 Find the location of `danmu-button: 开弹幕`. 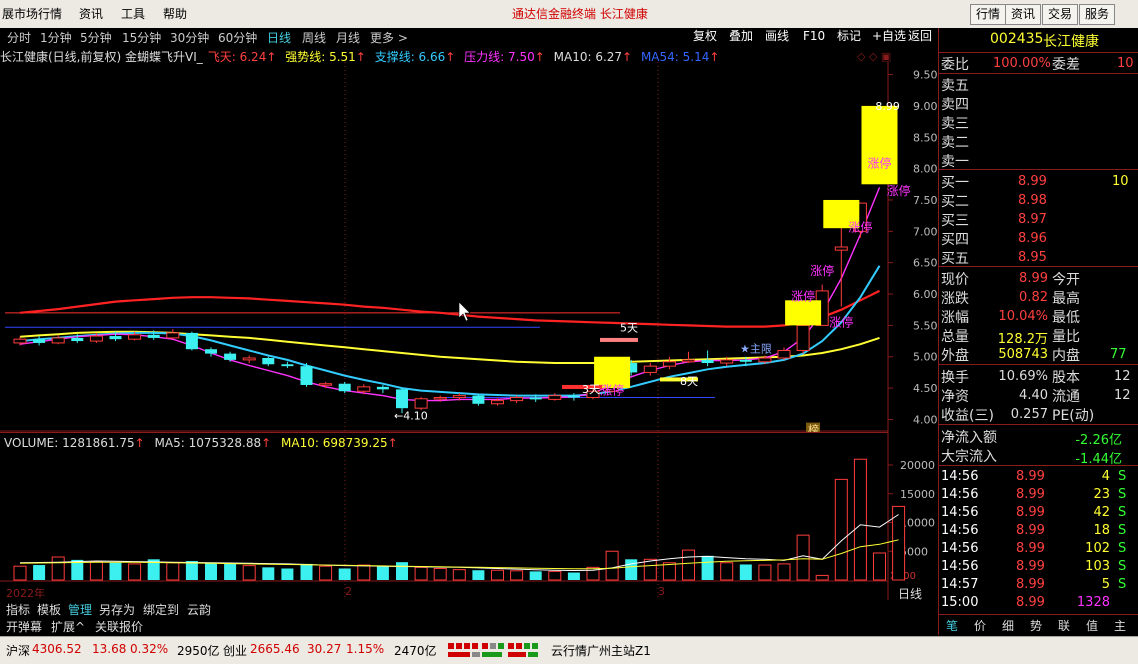

danmu-button: 开弹幕 is located at coordinates (24, 626).